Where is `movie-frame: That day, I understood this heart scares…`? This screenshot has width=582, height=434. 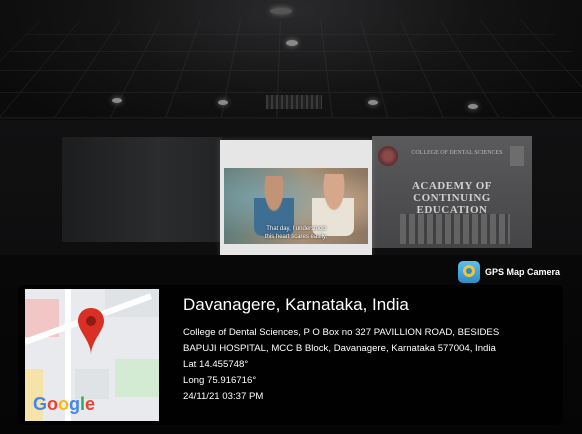
movie-frame: That day, I understood this heart scares… is located at coordinates (296, 206).